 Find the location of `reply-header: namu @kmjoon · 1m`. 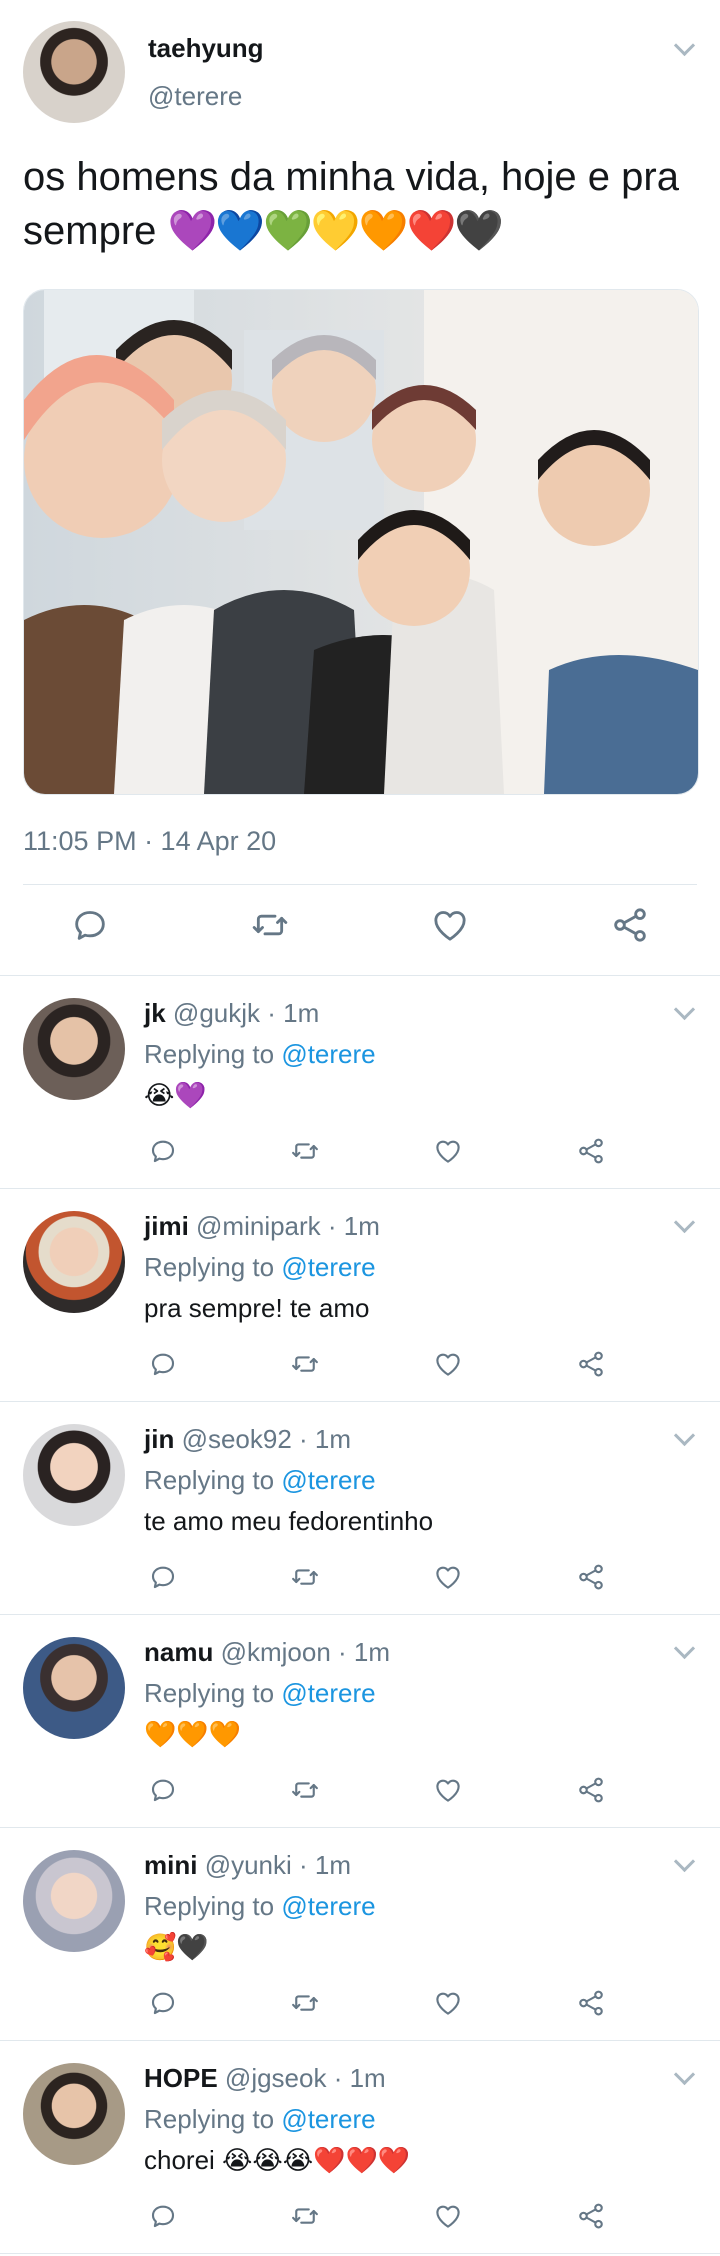

reply-header: namu @kmjoon · 1m is located at coordinates (267, 1652).